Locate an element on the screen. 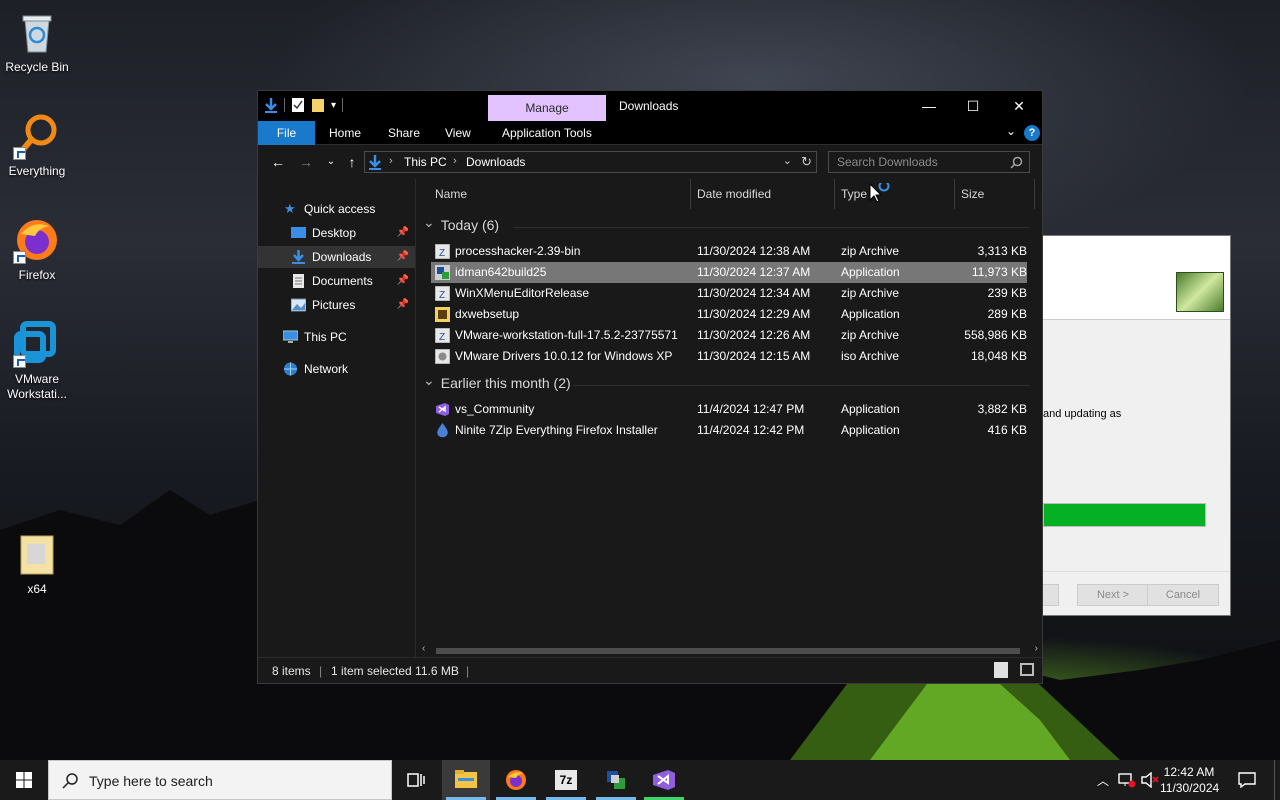 The width and height of the screenshot is (1280, 800). taskbar-app-7zip: 7z is located at coordinates (566, 780).